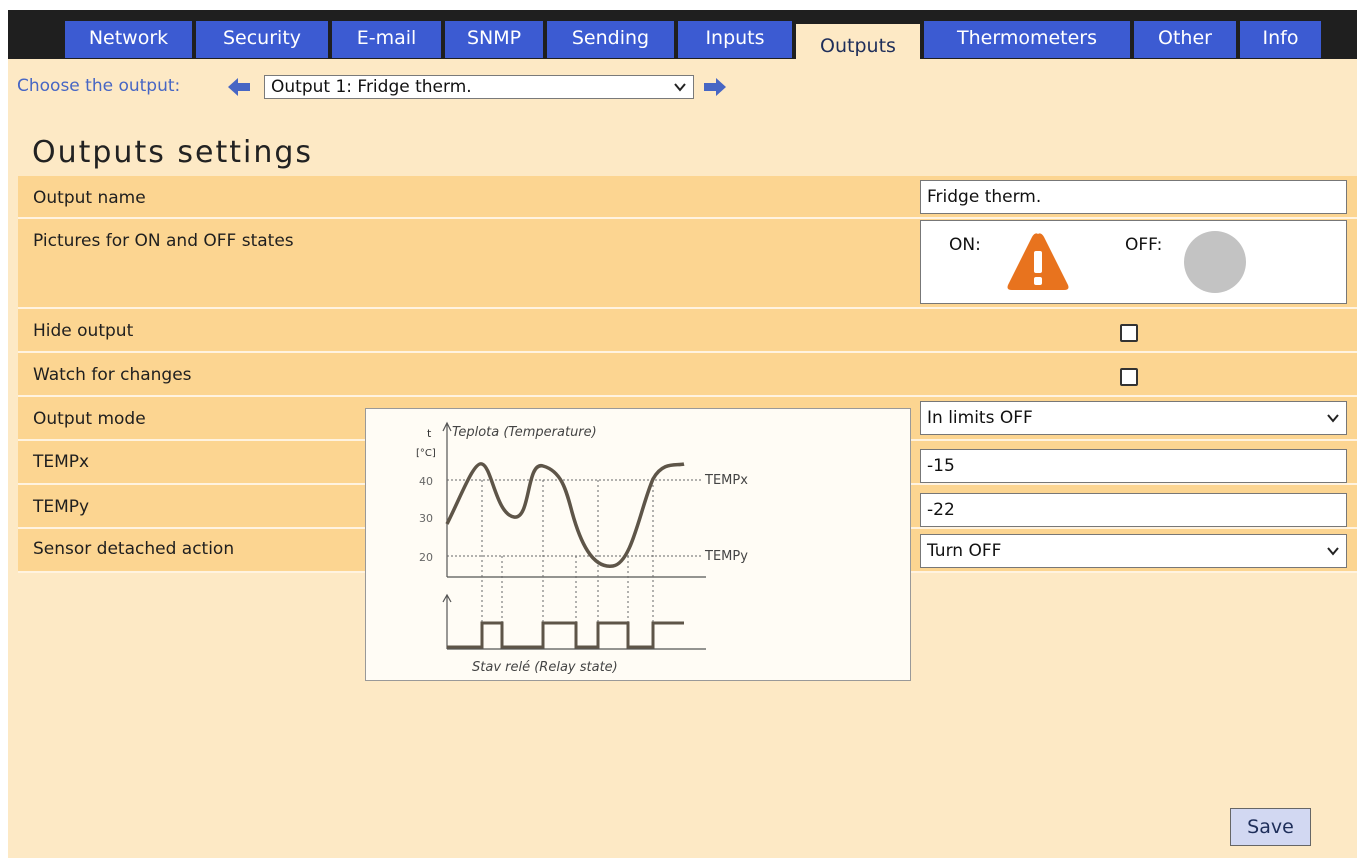 This screenshot has height=858, width=1357. I want to click on pictures-label: Pictures for ON and OFF states, so click(163, 241).